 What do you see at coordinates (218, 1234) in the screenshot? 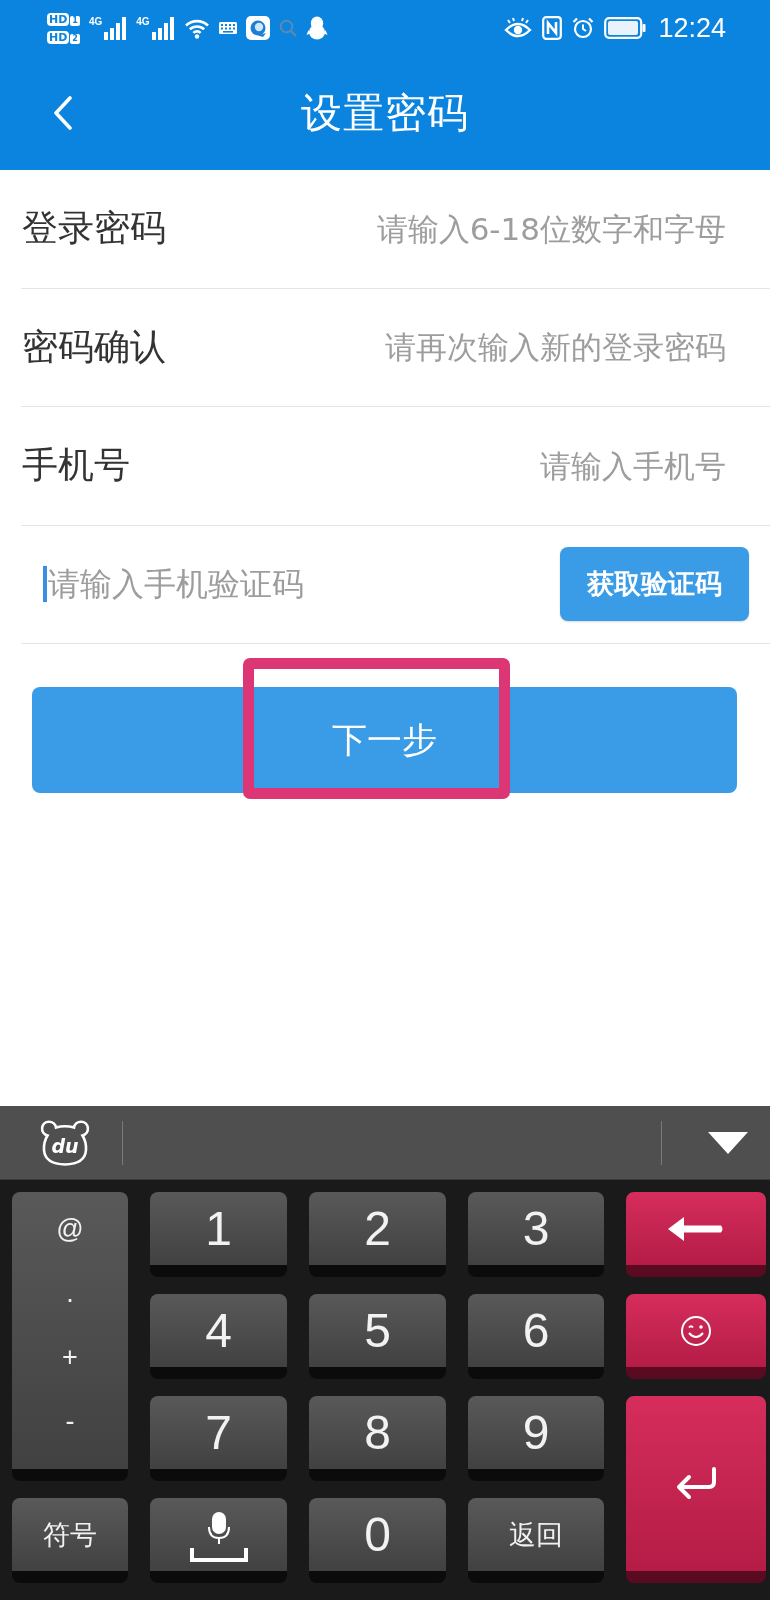
I see `digit-key: 1` at bounding box center [218, 1234].